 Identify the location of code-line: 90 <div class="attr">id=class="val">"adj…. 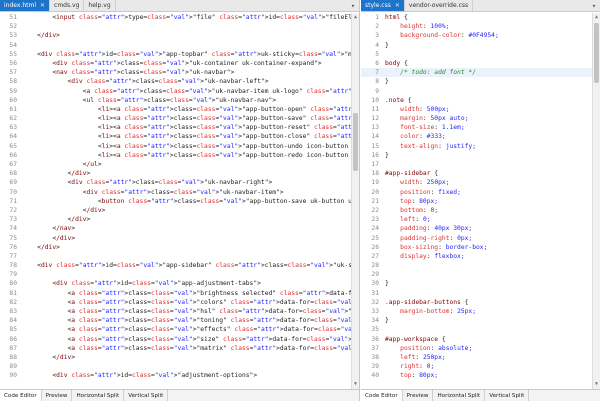
(175, 375).